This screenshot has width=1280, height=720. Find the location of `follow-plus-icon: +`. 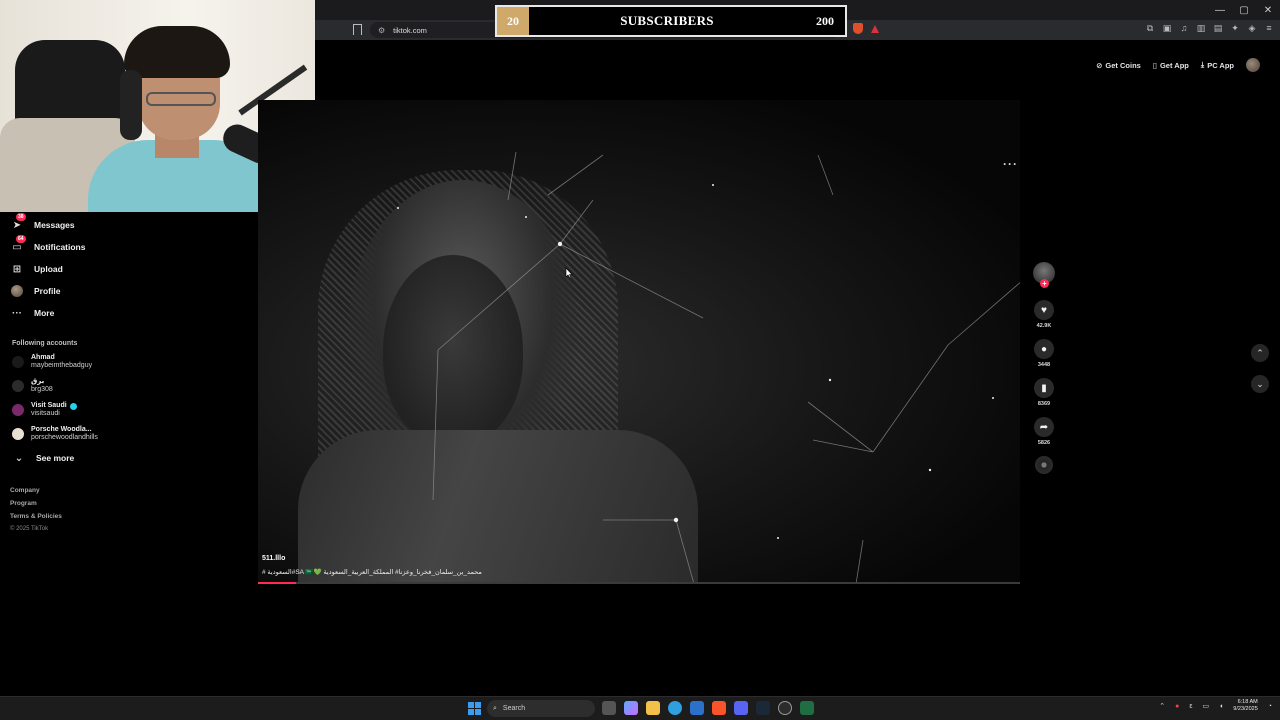

follow-plus-icon: + is located at coordinates (1044, 283).